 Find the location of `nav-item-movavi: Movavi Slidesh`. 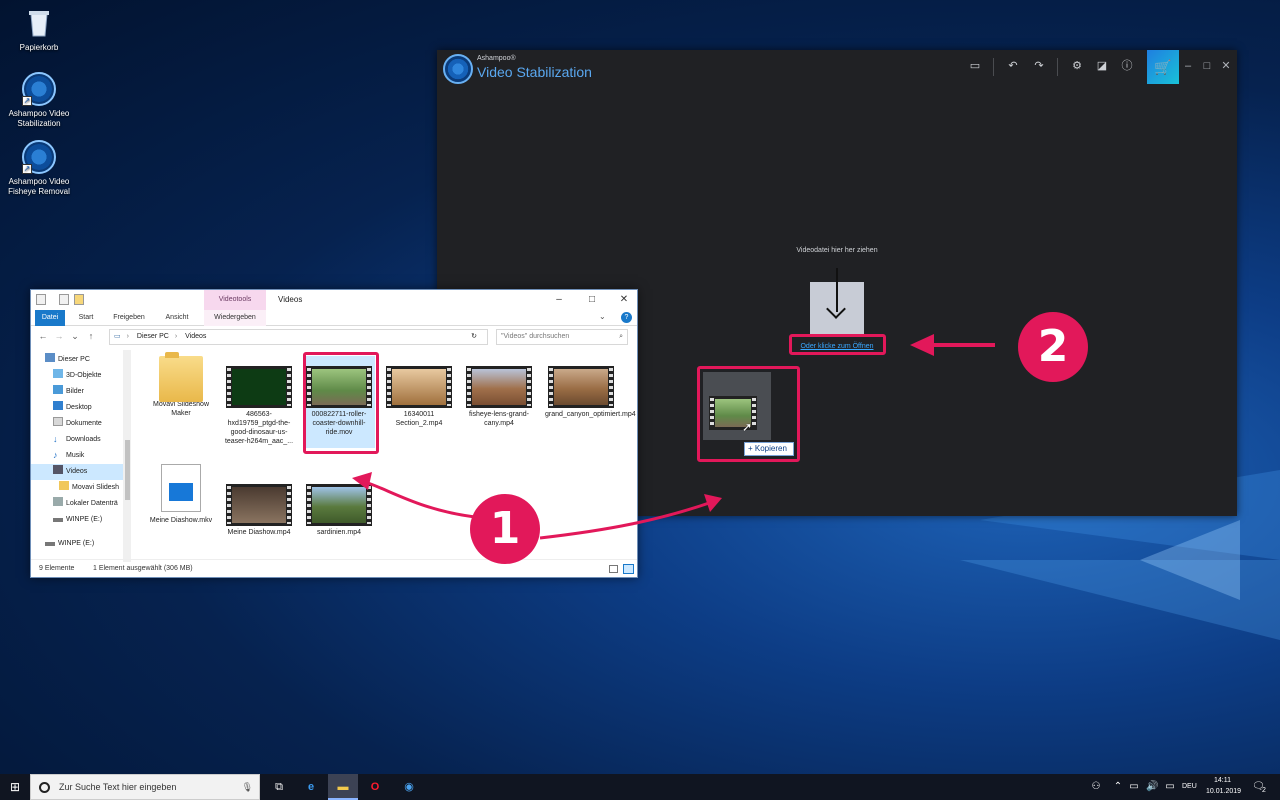

nav-item-movavi: Movavi Slidesh is located at coordinates (77, 488).